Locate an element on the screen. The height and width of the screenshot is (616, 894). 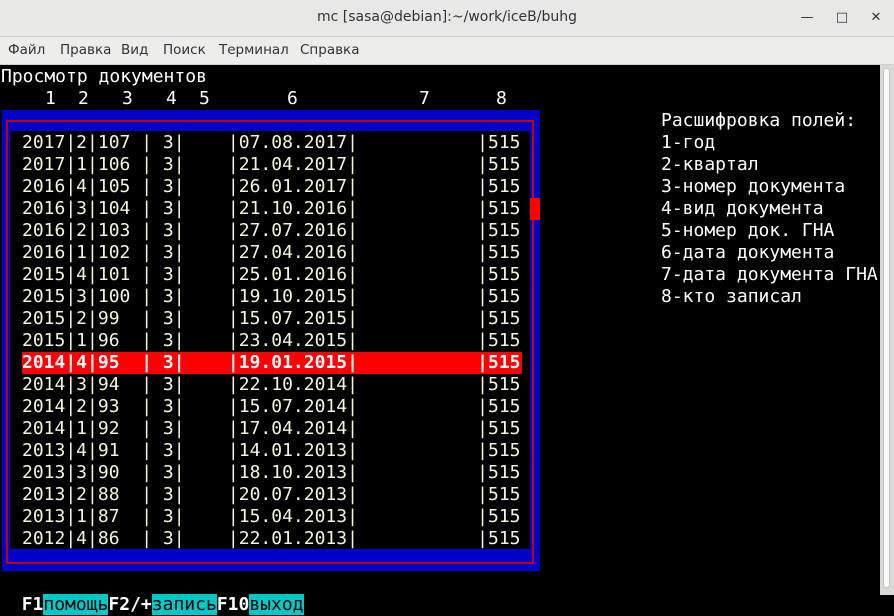
maximize-icon: □ is located at coordinates (842, 18).